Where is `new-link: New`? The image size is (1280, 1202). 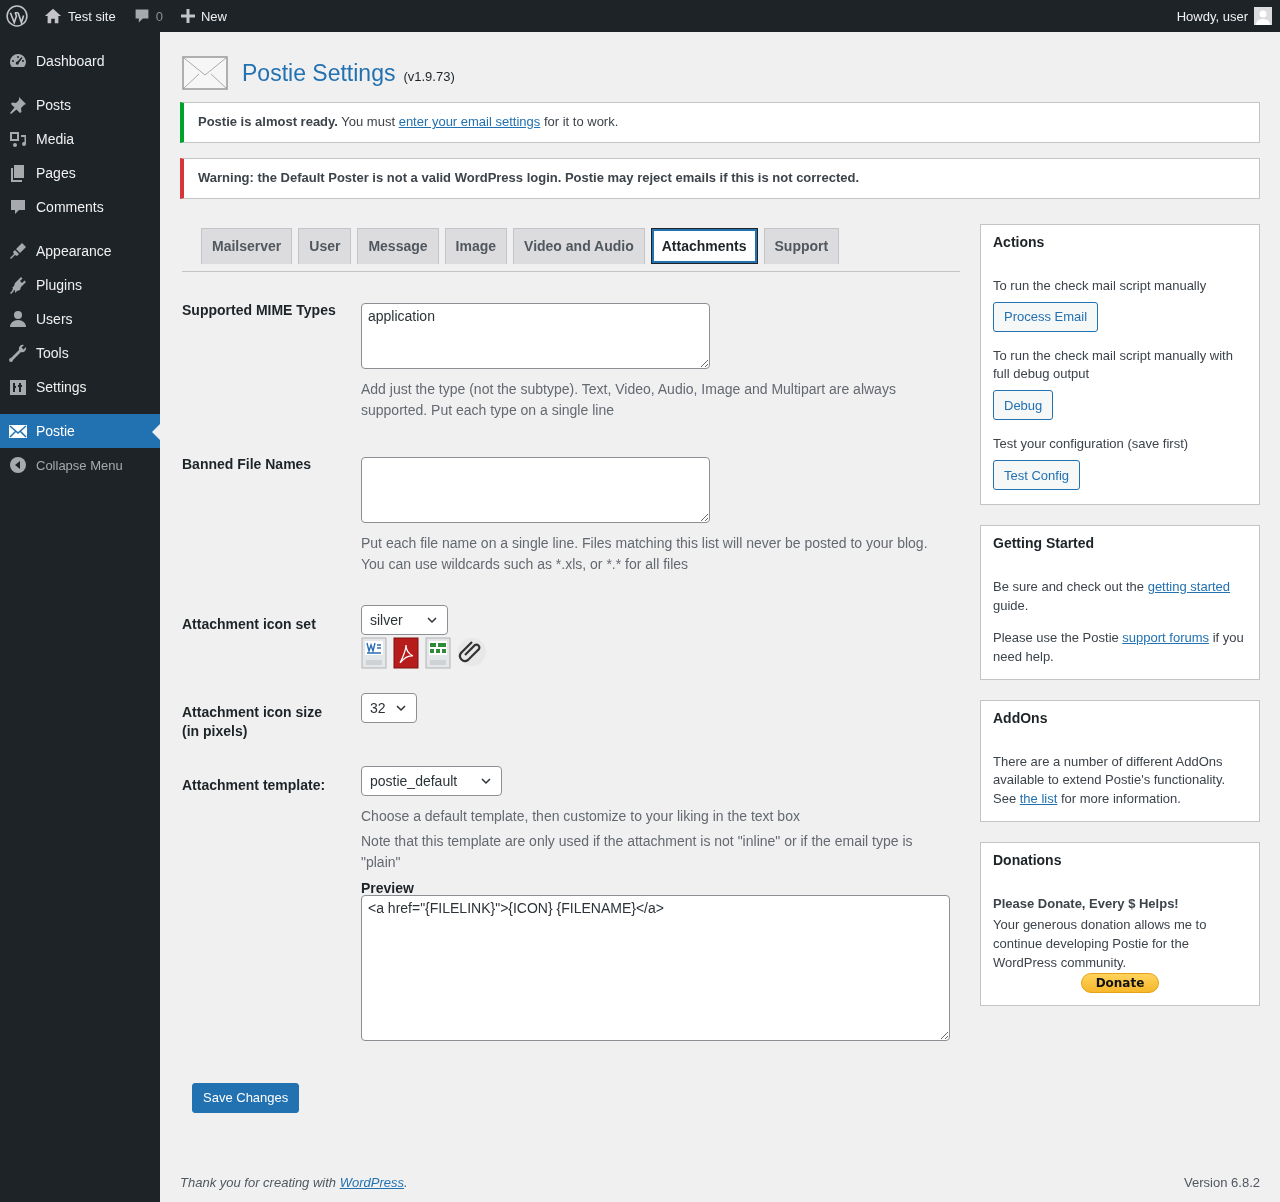 new-link: New is located at coordinates (203, 16).